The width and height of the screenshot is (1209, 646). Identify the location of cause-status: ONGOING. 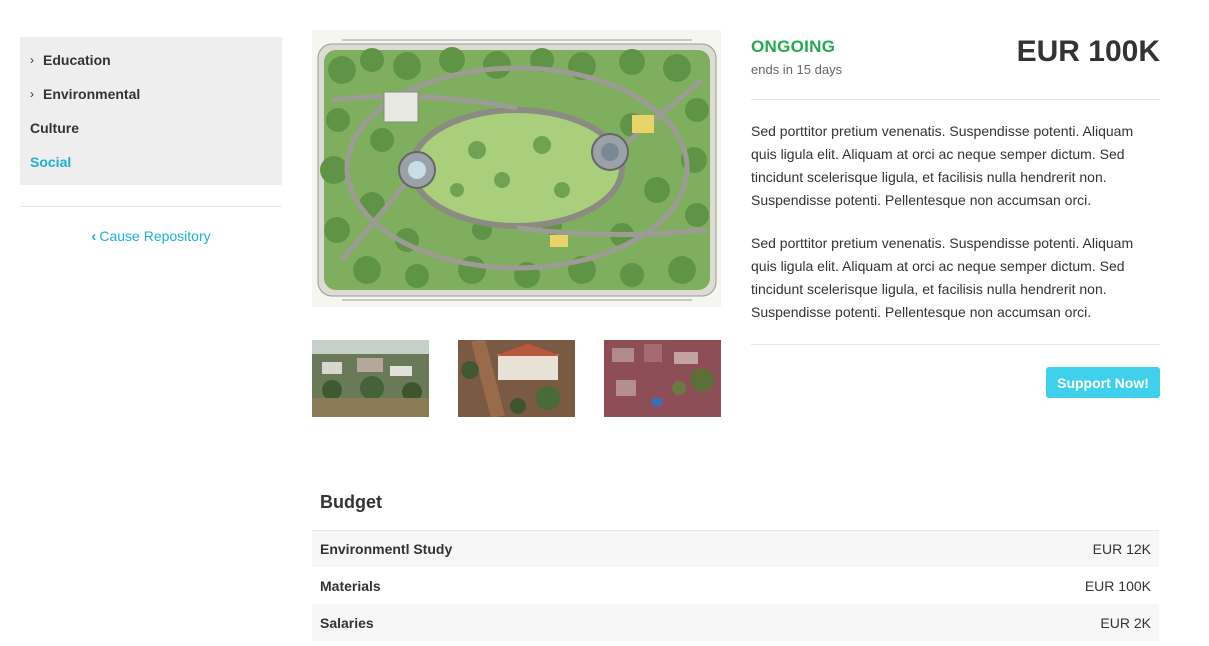
(793, 46).